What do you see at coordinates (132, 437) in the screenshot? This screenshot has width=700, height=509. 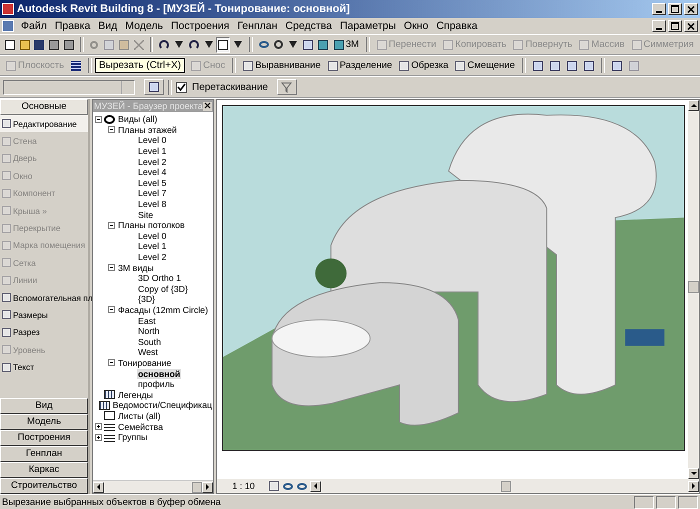 I see `tree-item: Группы` at bounding box center [132, 437].